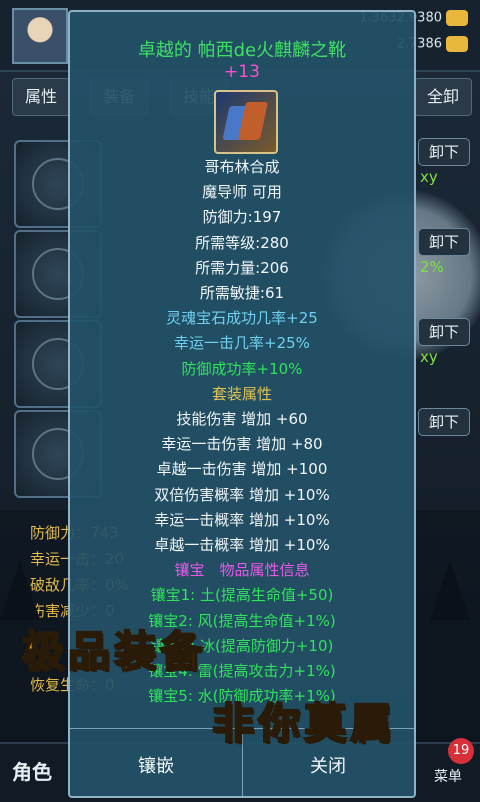 The width and height of the screenshot is (480, 802). What do you see at coordinates (457, 18) in the screenshot?
I see `gold-coin-icon` at bounding box center [457, 18].